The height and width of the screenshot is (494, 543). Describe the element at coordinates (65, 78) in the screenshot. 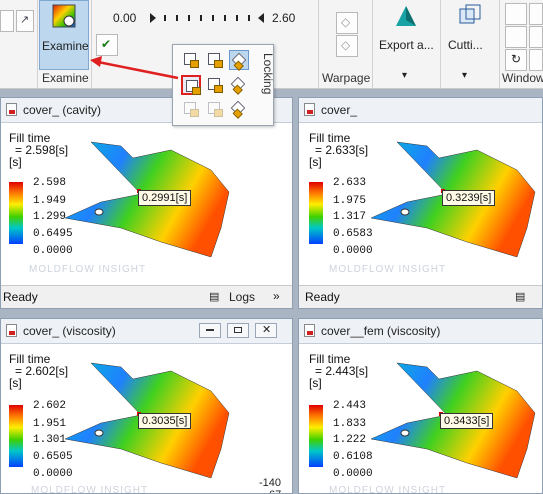

I see `examine-group-label: Examine` at that location.